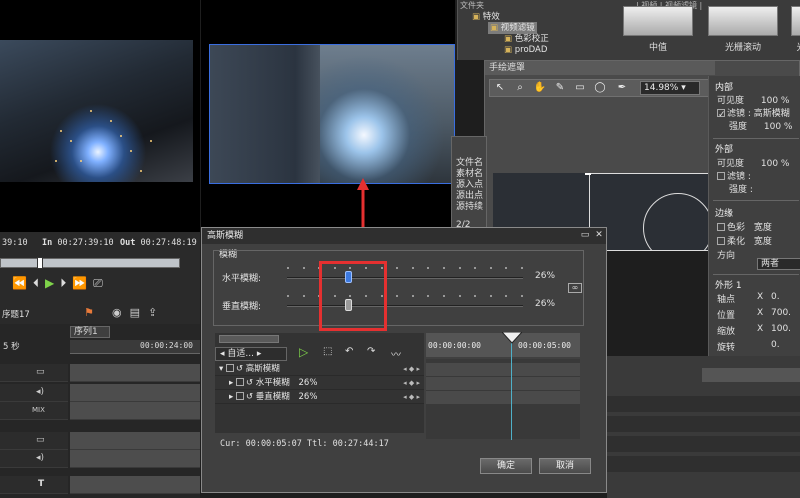 This screenshot has width=800, height=498. I want to click on keyframe-icon: ↺, so click(250, 397).